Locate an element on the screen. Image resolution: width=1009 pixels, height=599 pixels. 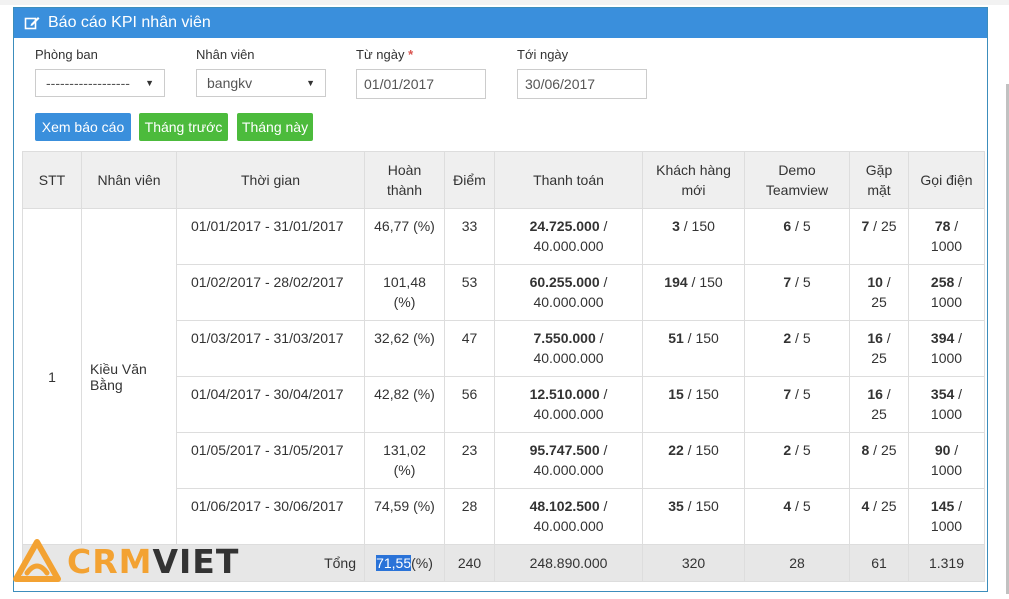
period-cell: 01/04/2017 - 30/04/2017 is located at coordinates (270, 404).